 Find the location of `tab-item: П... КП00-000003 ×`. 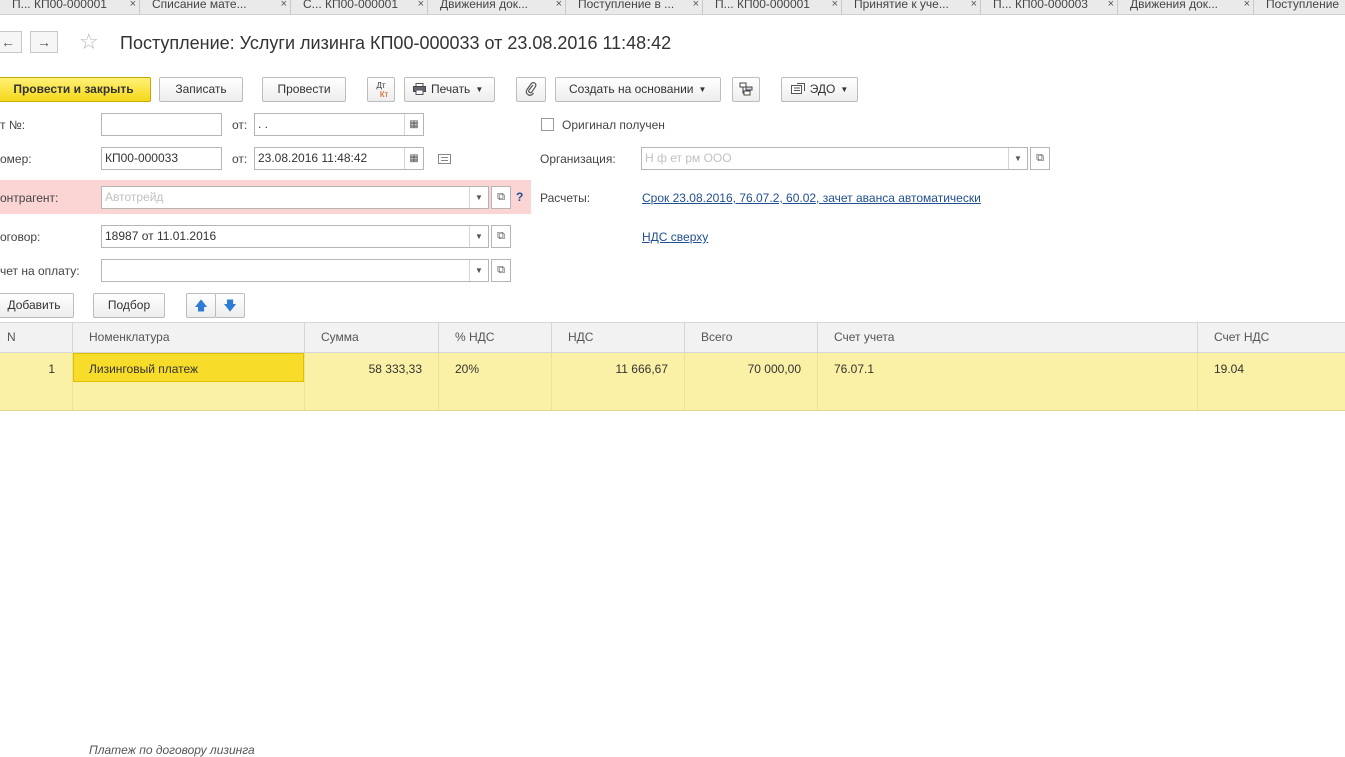

tab-item: П... КП00-000003 × is located at coordinates (1049, 7).